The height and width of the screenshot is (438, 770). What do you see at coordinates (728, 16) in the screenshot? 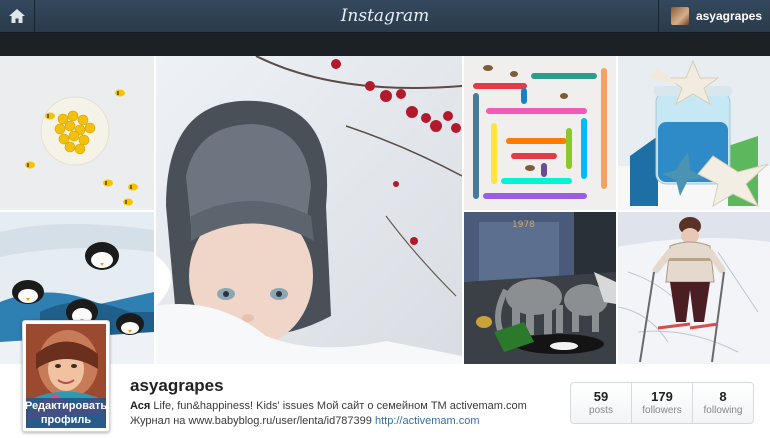
I see `header-username: asyagrapes` at bounding box center [728, 16].